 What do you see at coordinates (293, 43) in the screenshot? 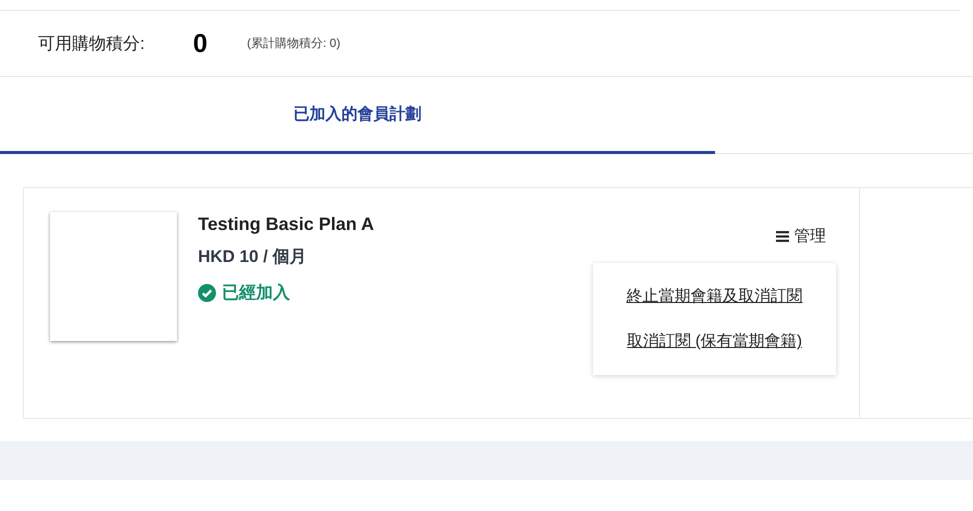
I see `points-total: (累計購物積分: 0)` at bounding box center [293, 43].